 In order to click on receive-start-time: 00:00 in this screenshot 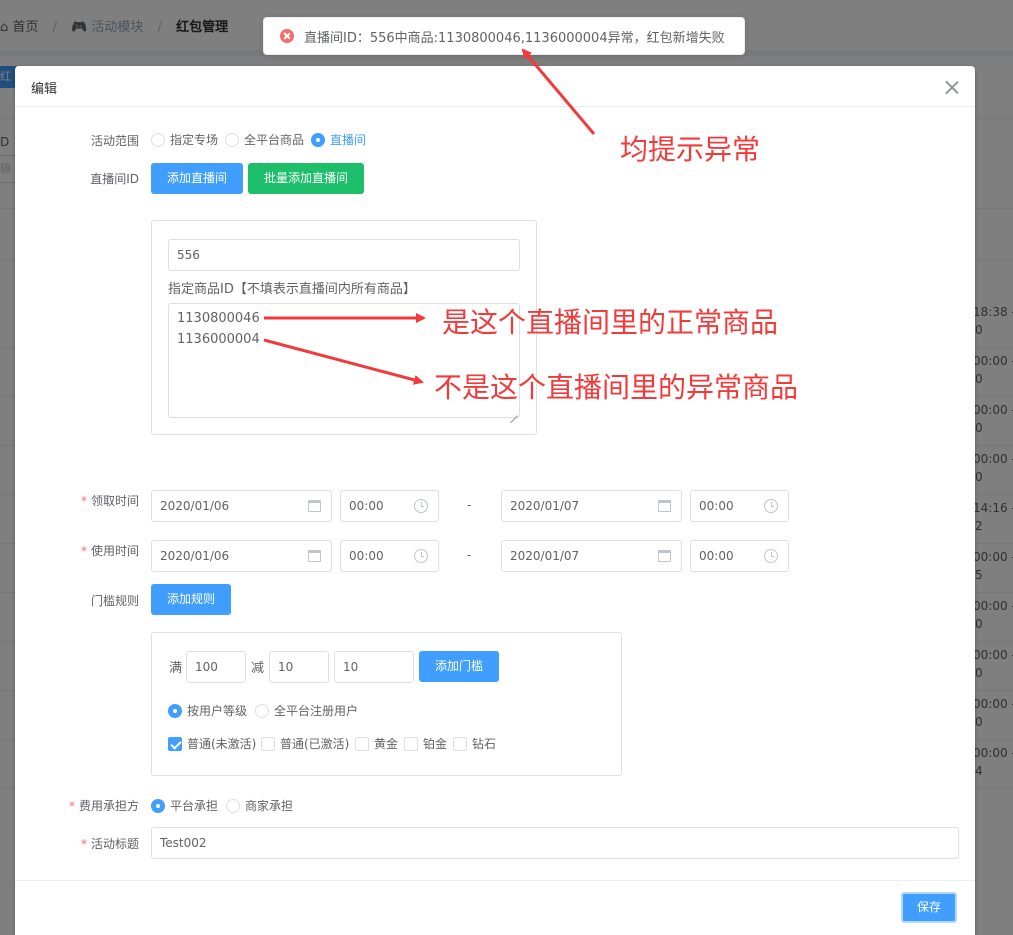, I will do `click(389, 506)`.